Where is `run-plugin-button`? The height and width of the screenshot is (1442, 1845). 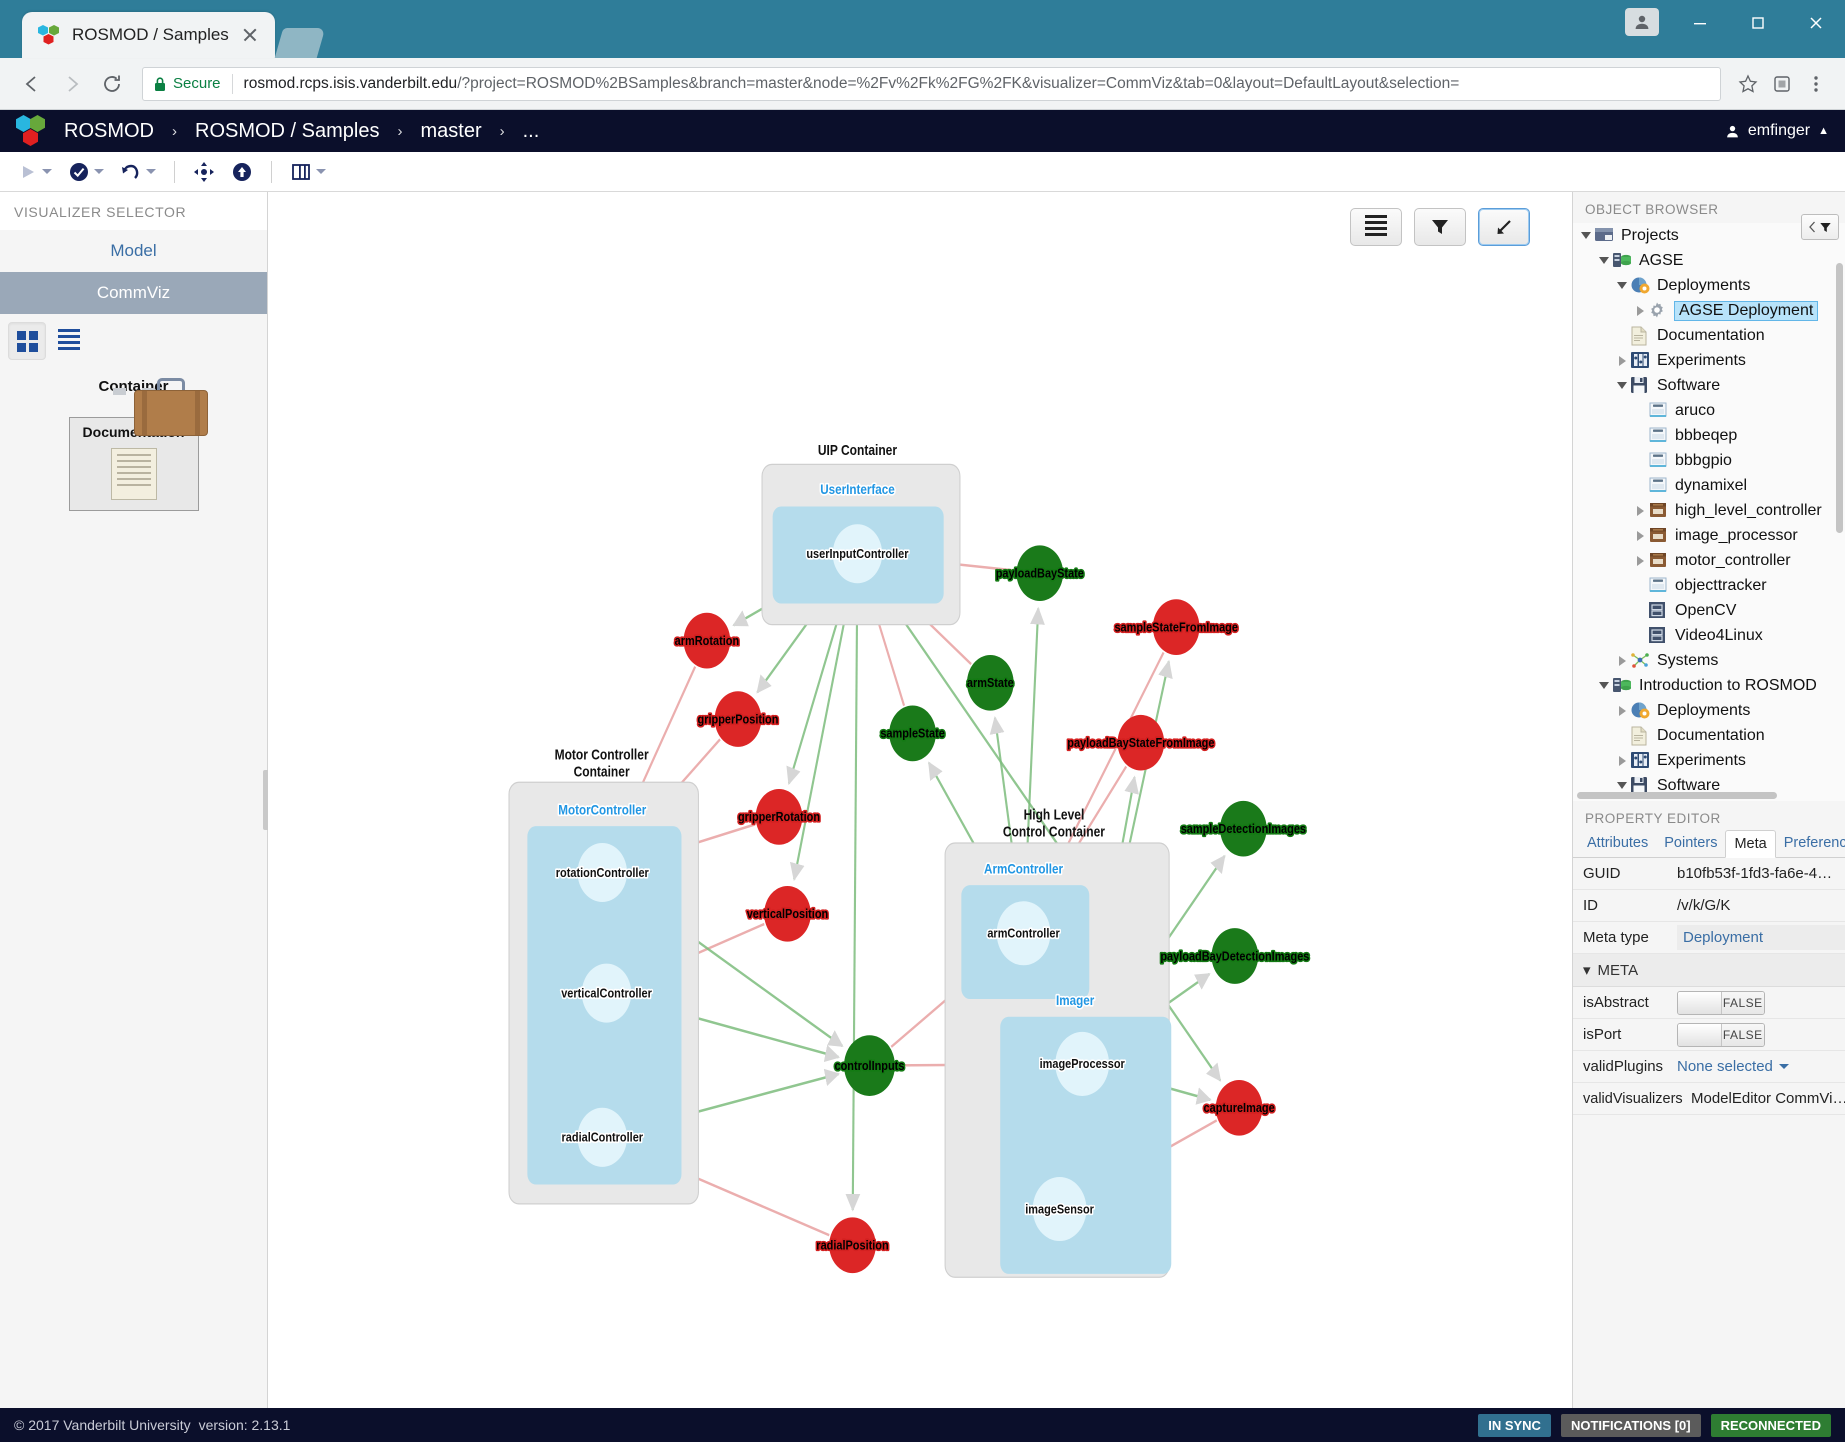
run-plugin-button is located at coordinates (35, 172).